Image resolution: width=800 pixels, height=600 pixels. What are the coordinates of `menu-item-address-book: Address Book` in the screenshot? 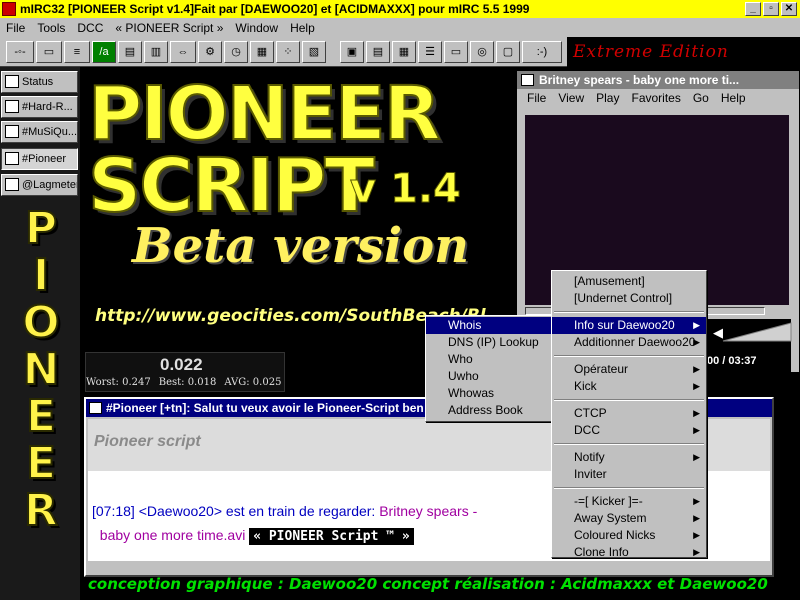 It's located at (488, 410).